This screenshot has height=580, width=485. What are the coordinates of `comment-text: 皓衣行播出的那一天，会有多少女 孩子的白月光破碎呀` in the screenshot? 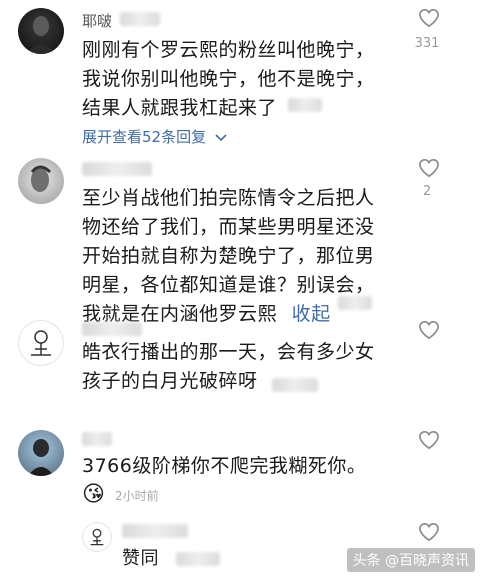 It's located at (228, 367).